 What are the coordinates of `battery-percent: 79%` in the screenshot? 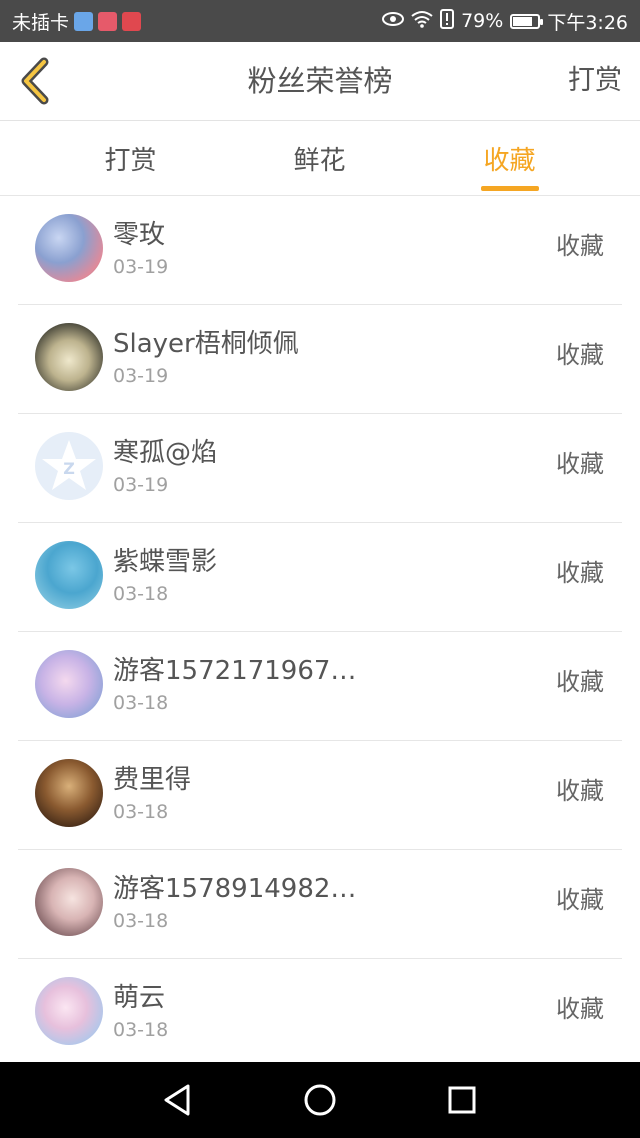 It's located at (482, 21).